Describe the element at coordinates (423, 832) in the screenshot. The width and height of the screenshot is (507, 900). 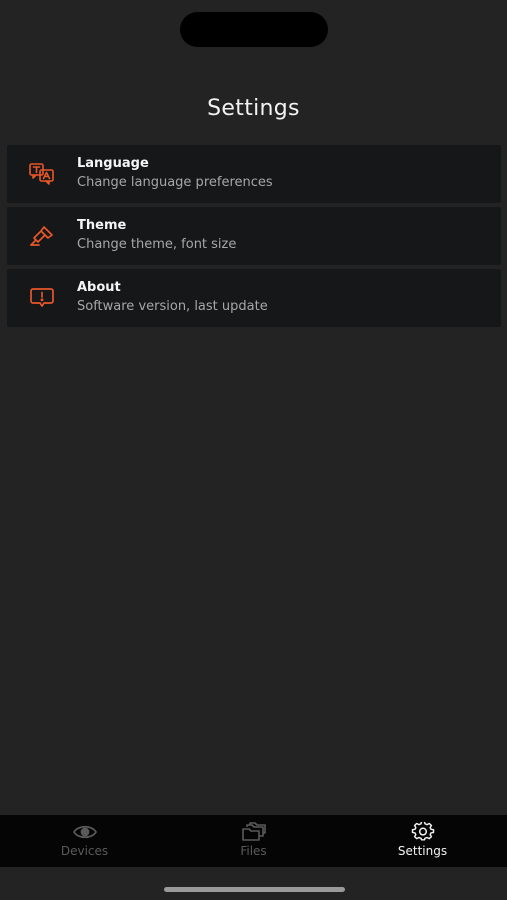
I see `gear-icon` at that location.